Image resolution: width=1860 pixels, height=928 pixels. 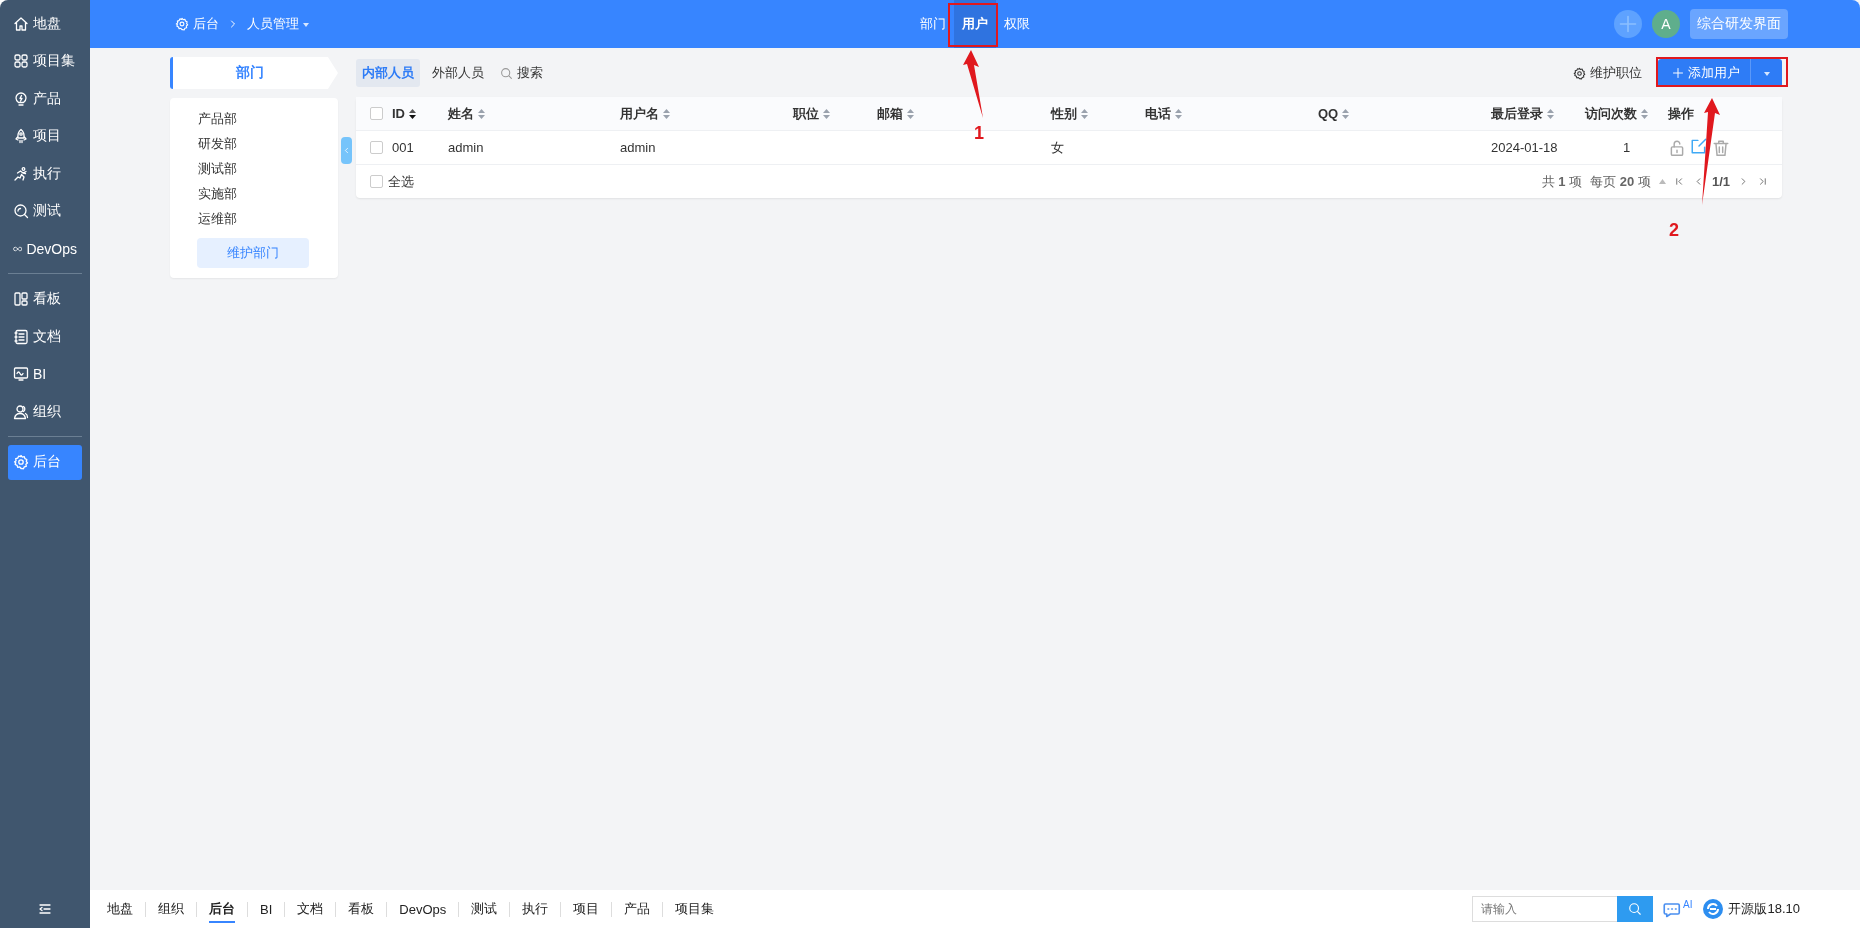 I want to click on home-icon, so click(x=21, y=23).